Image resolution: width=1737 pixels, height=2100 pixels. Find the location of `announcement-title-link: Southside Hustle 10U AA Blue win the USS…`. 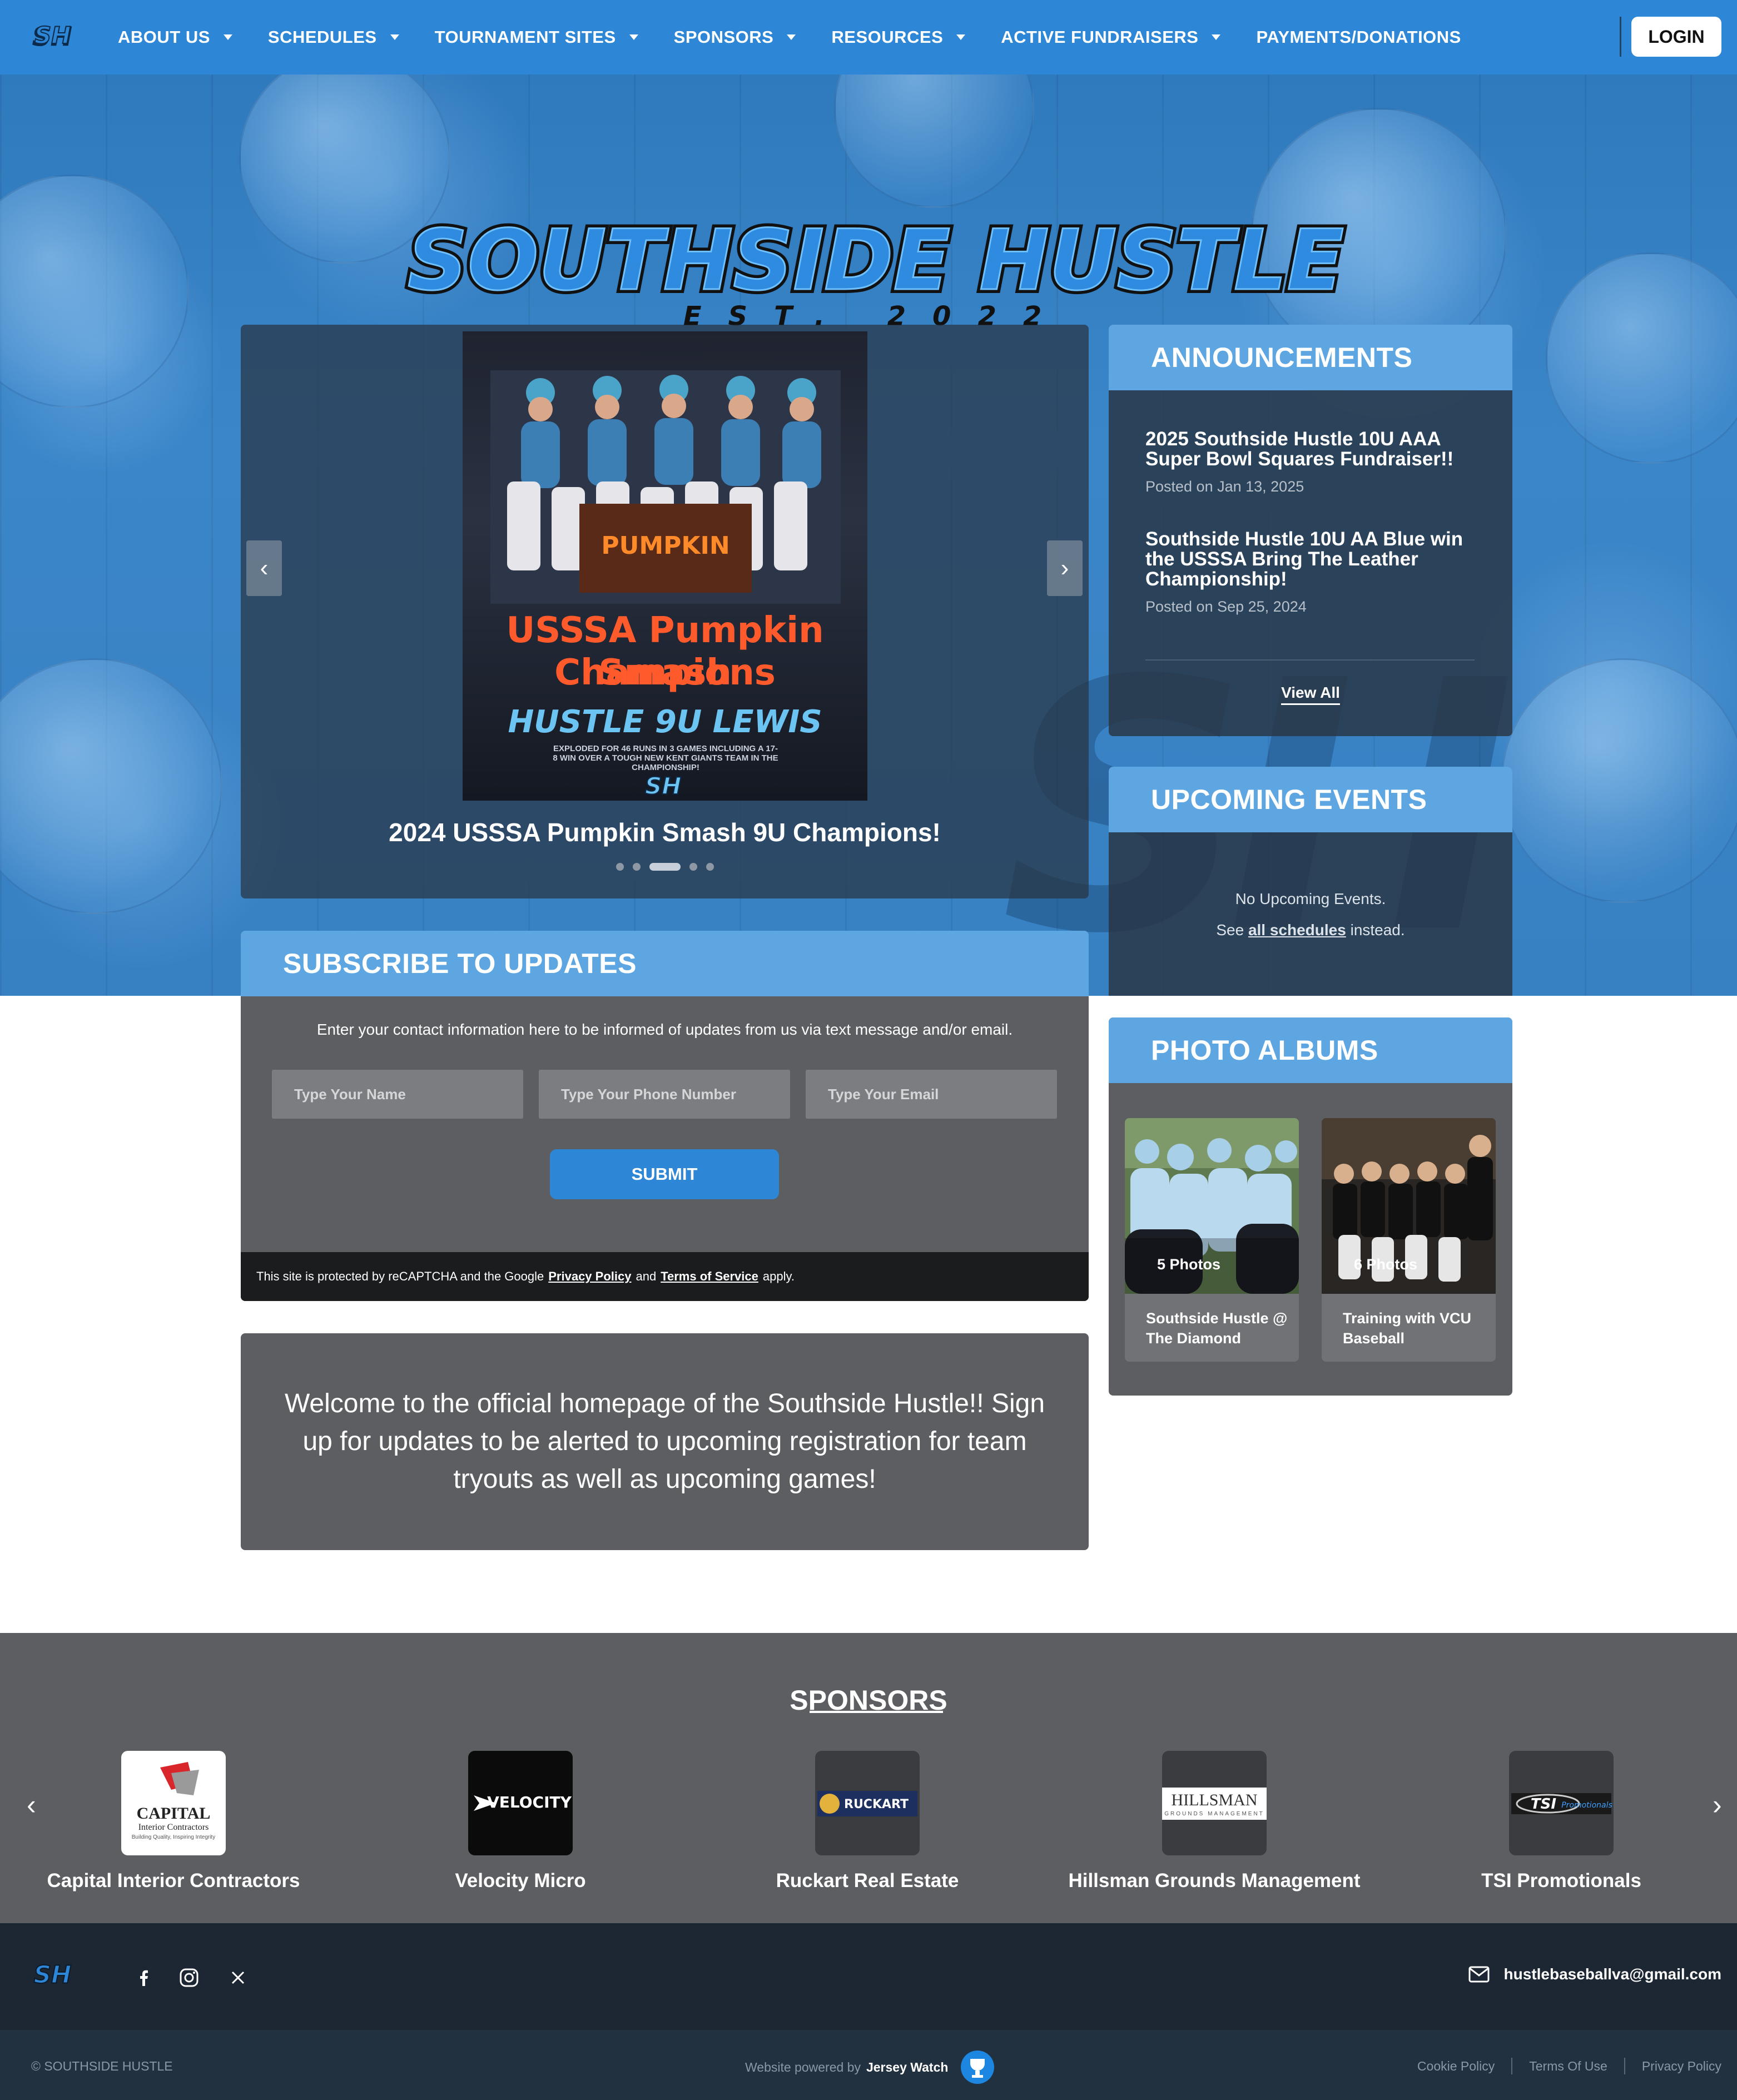

announcement-title-link: Southside Hustle 10U AA Blue win the USS… is located at coordinates (1312, 559).